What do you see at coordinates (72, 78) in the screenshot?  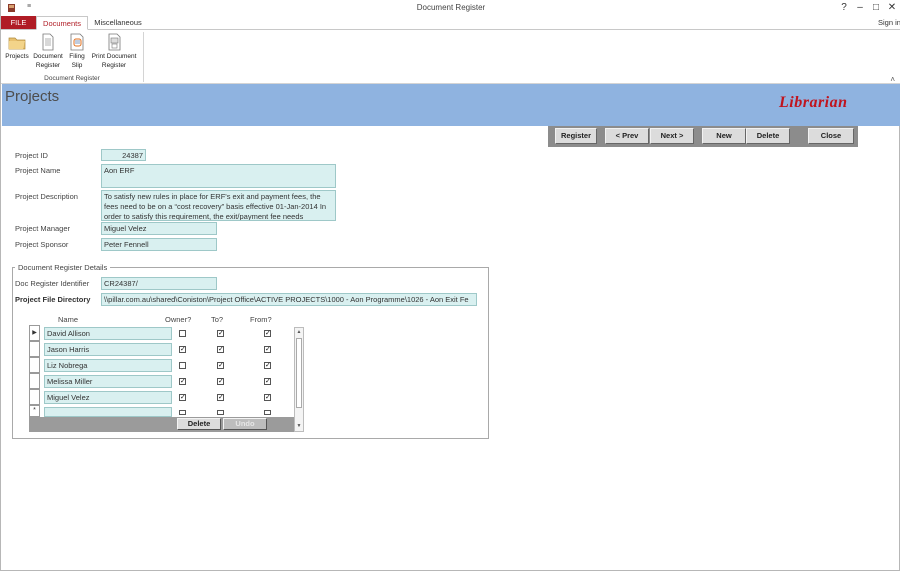 I see `ribbon-group-label: Document Register` at bounding box center [72, 78].